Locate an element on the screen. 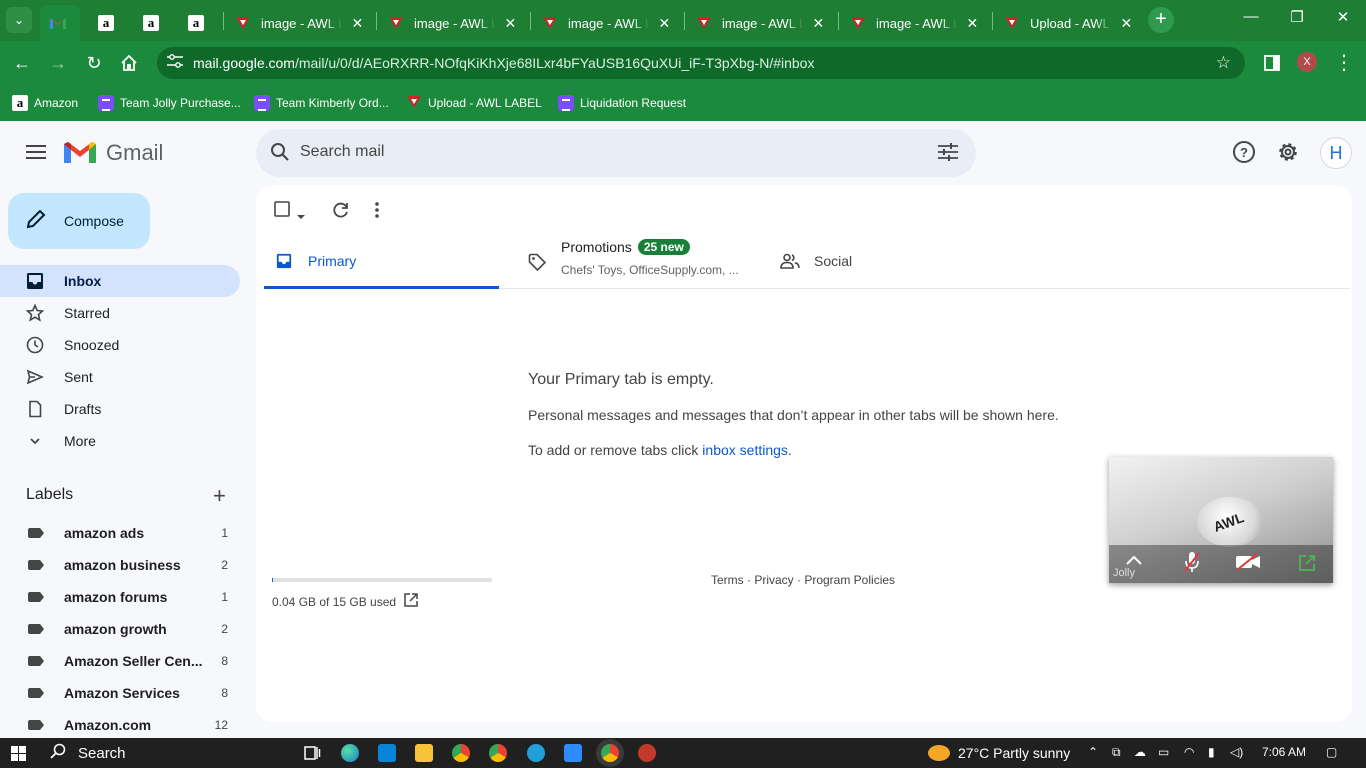 The height and width of the screenshot is (768, 1366). onedrive-icon: ☁ is located at coordinates (1140, 752).